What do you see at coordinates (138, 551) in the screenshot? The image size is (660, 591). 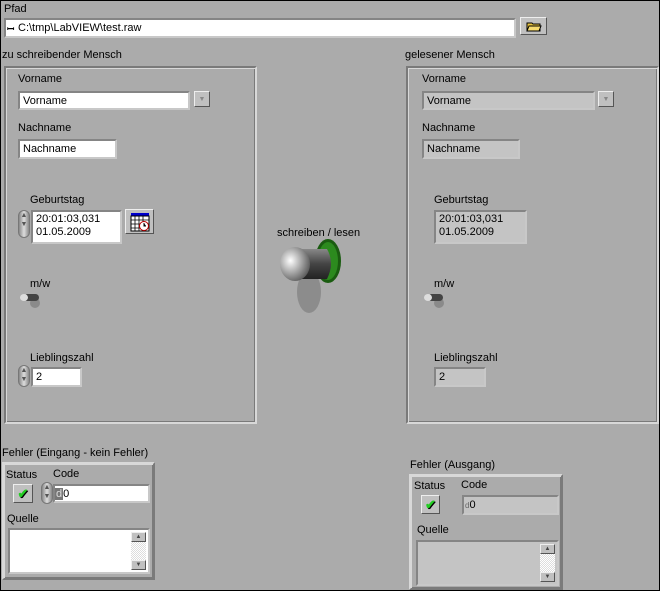 I see `error-in-scrollbar: ▲ ▼` at bounding box center [138, 551].